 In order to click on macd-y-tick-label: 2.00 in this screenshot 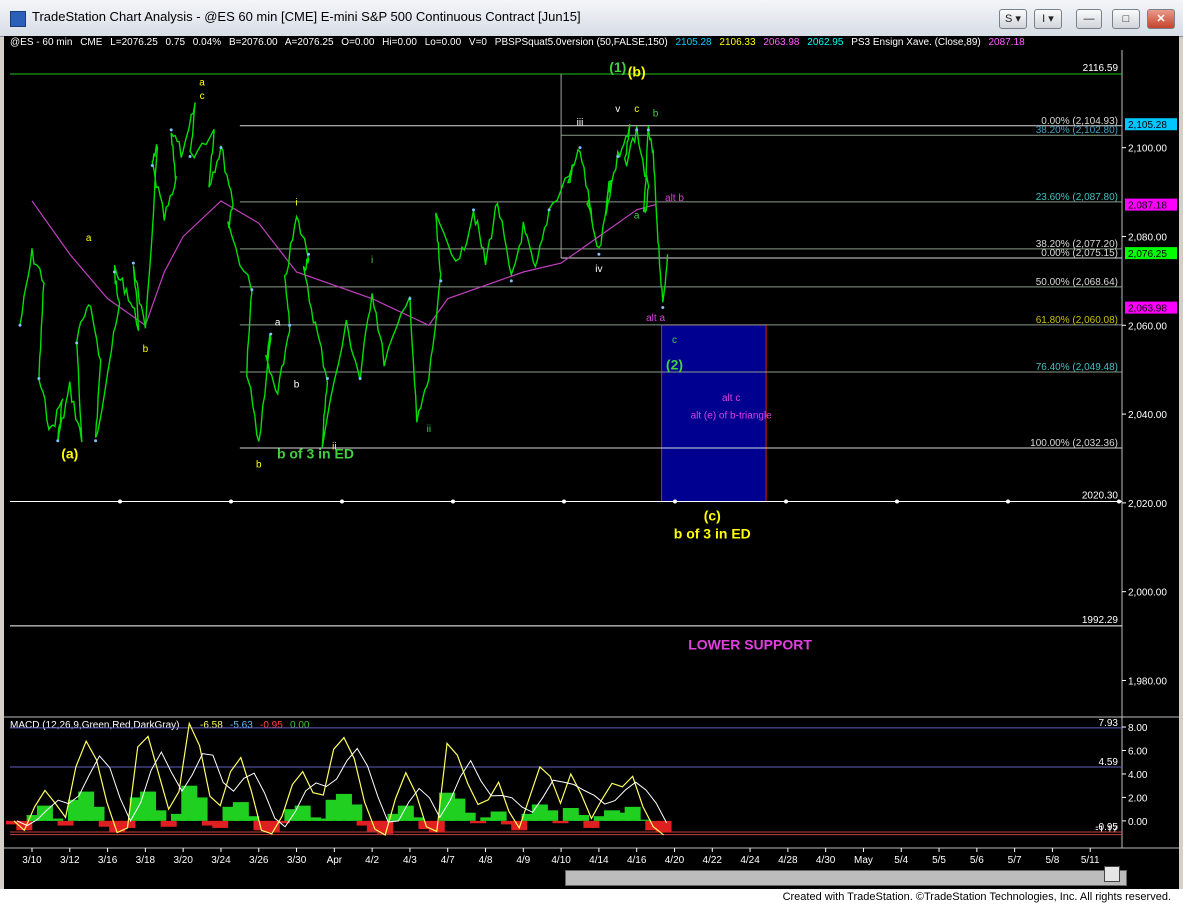, I will do `click(1138, 798)`.